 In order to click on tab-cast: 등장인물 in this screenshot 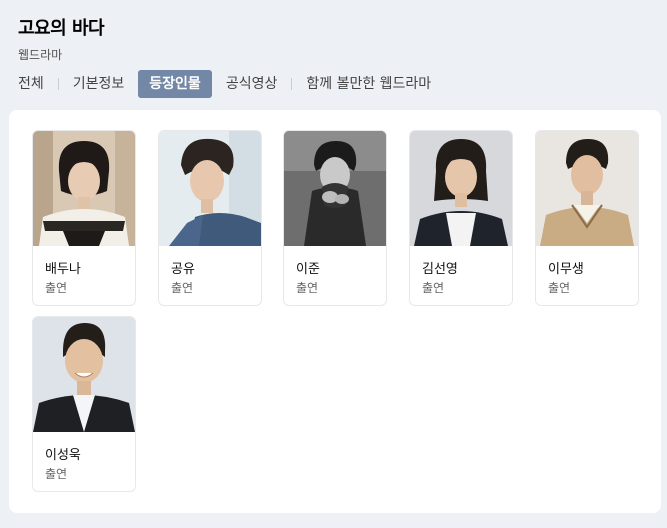, I will do `click(175, 84)`.